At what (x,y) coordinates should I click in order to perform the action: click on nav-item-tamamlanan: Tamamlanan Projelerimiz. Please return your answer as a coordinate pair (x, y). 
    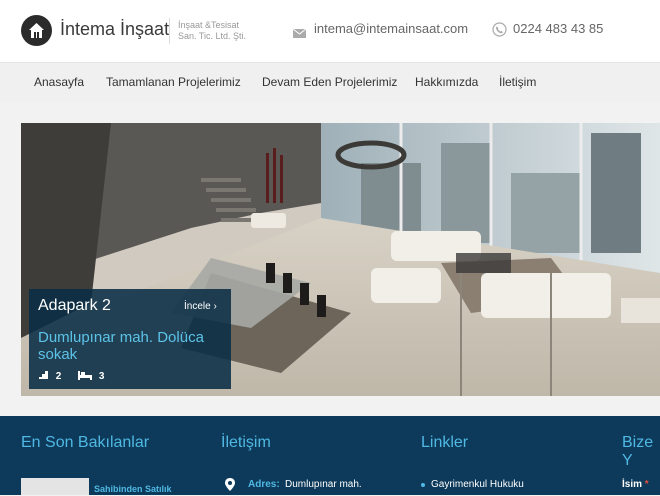
    Looking at the image, I should click on (173, 82).